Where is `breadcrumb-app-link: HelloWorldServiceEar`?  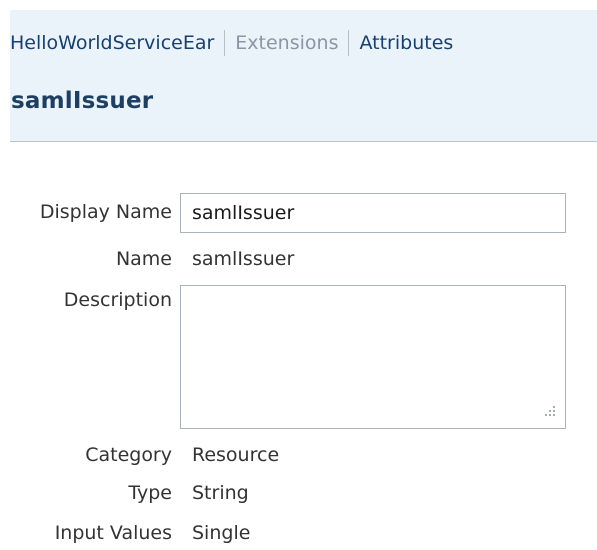 breadcrumb-app-link: HelloWorldServiceEar is located at coordinates (112, 43).